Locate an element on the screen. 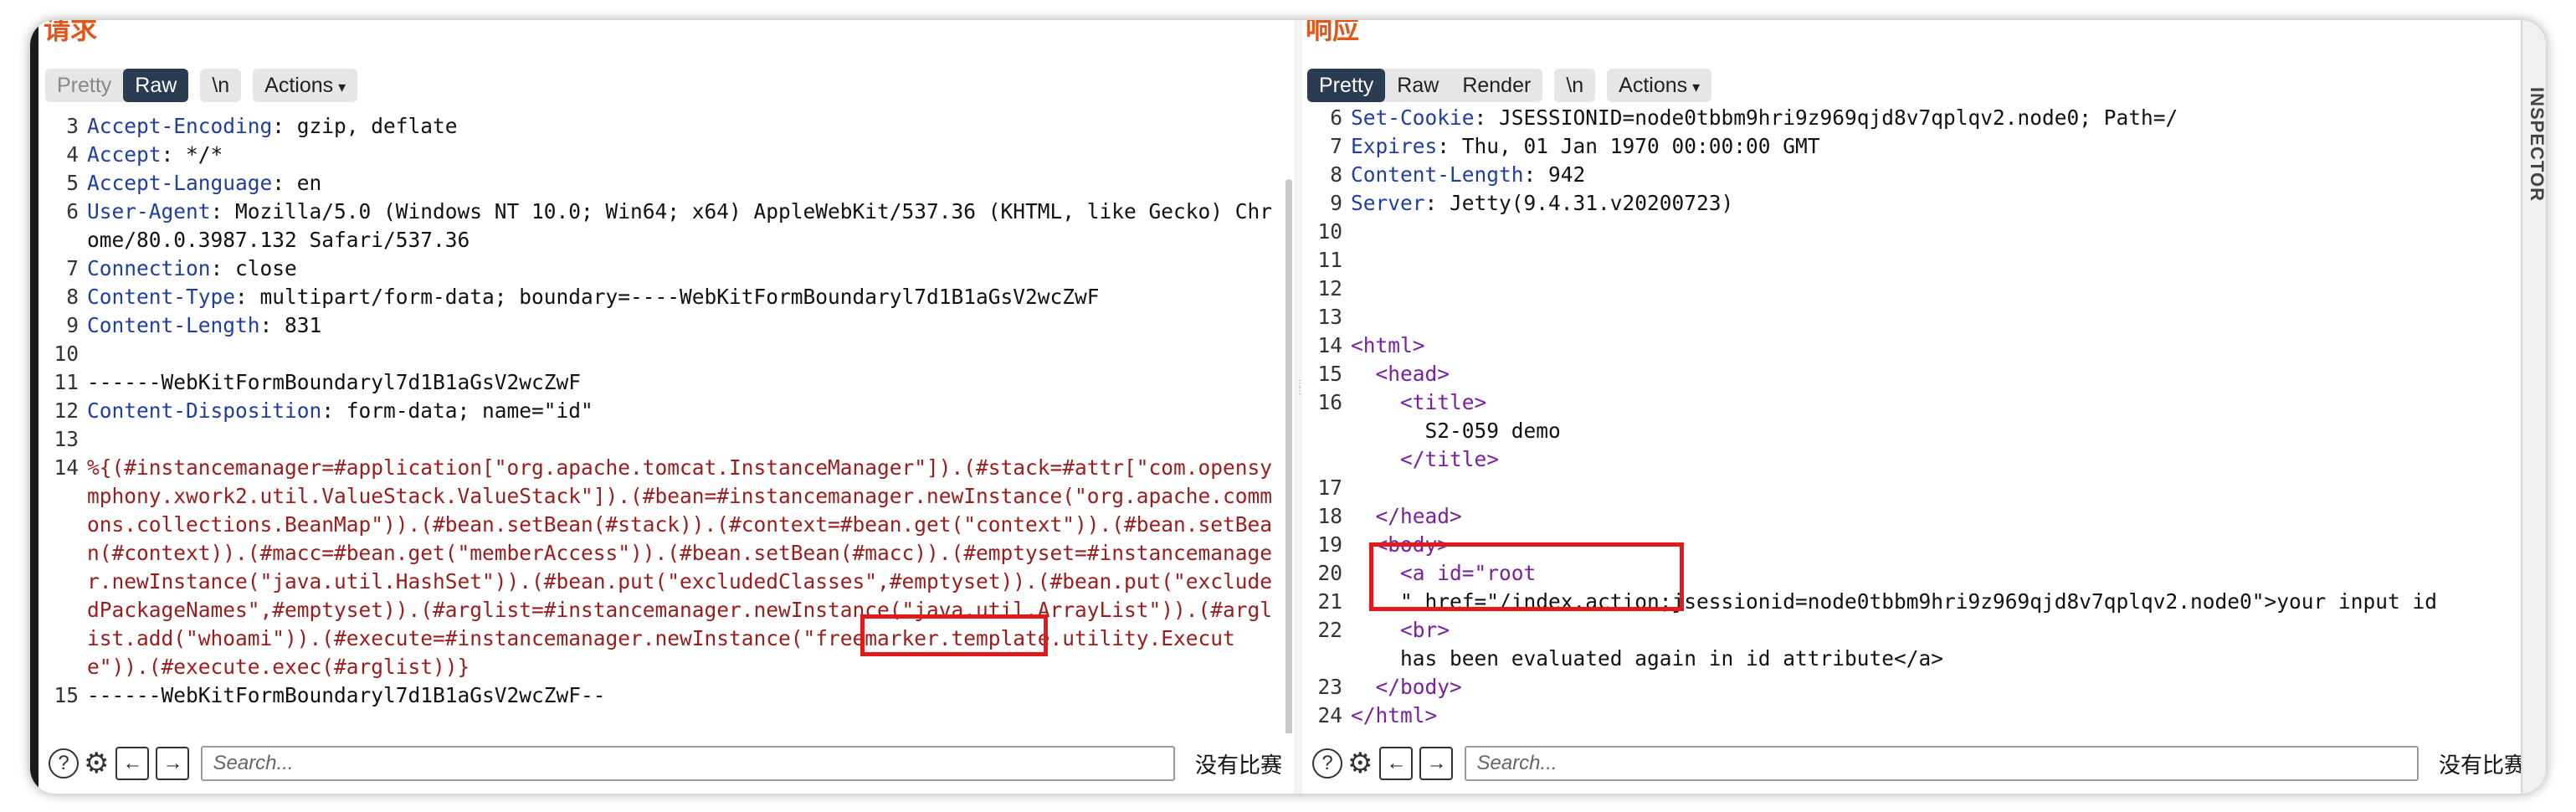  header-name: Connection is located at coordinates (149, 268).